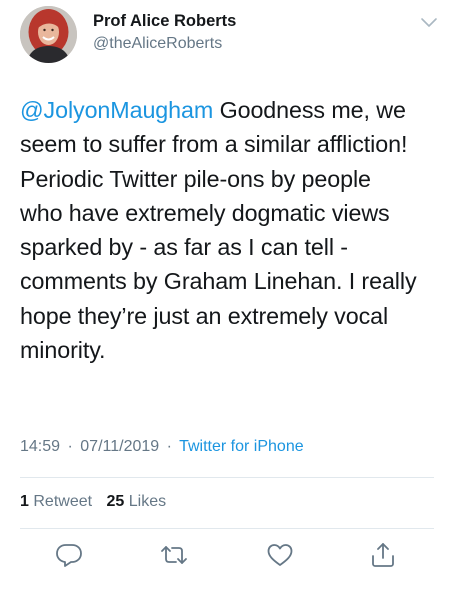 Image resolution: width=454 pixels, height=600 pixels. What do you see at coordinates (280, 555) in the screenshot?
I see `like-icon` at bounding box center [280, 555].